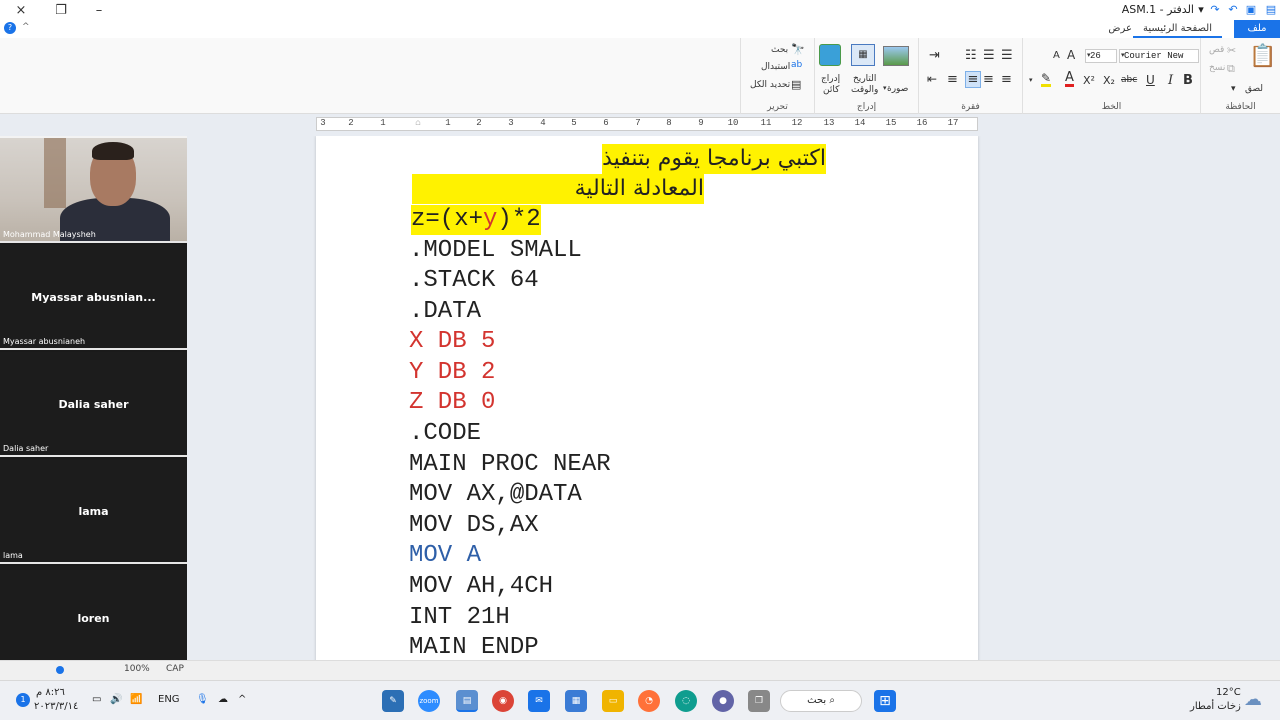 Image resolution: width=1280 pixels, height=720 pixels. Describe the element at coordinates (1233, 10) in the screenshot. I see `undo-icon: ↶` at that location.